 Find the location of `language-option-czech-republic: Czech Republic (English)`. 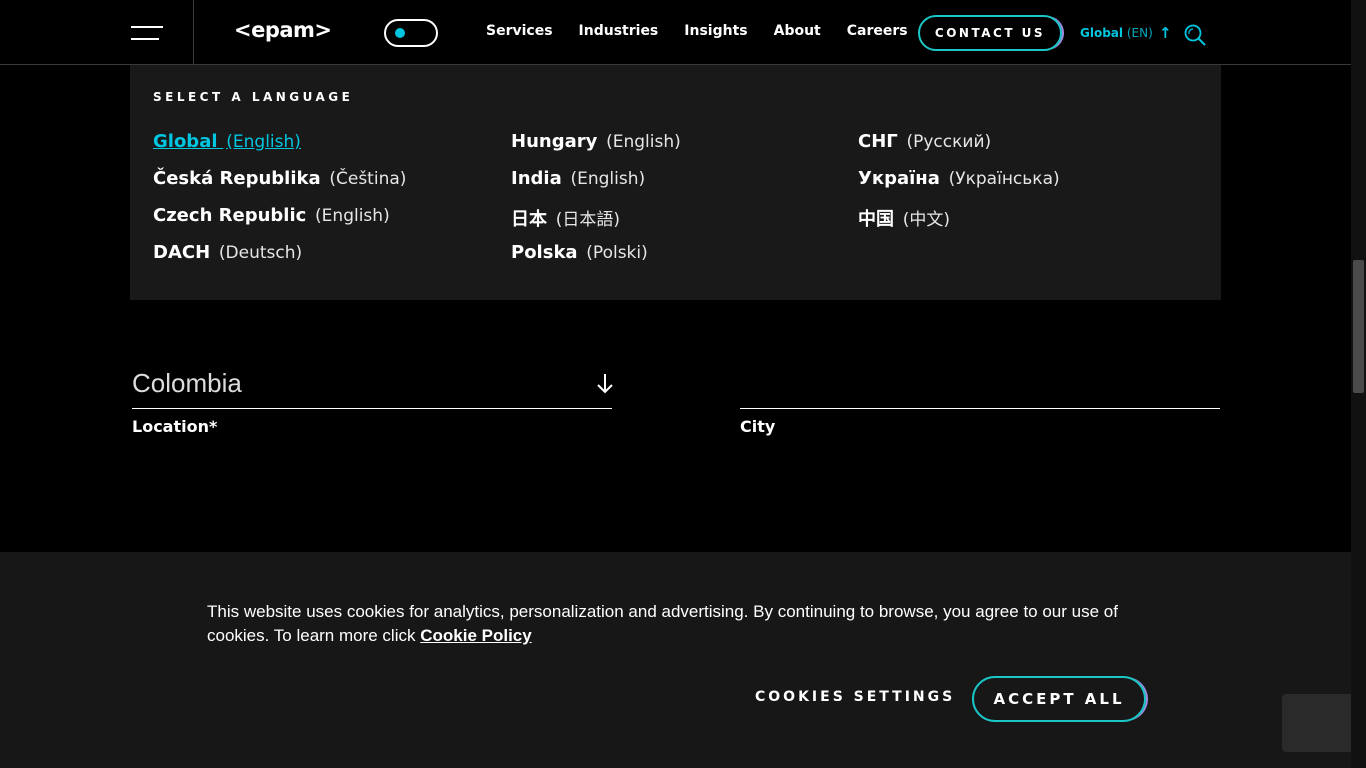

language-option-czech-republic: Czech Republic (English) is located at coordinates (279, 223).